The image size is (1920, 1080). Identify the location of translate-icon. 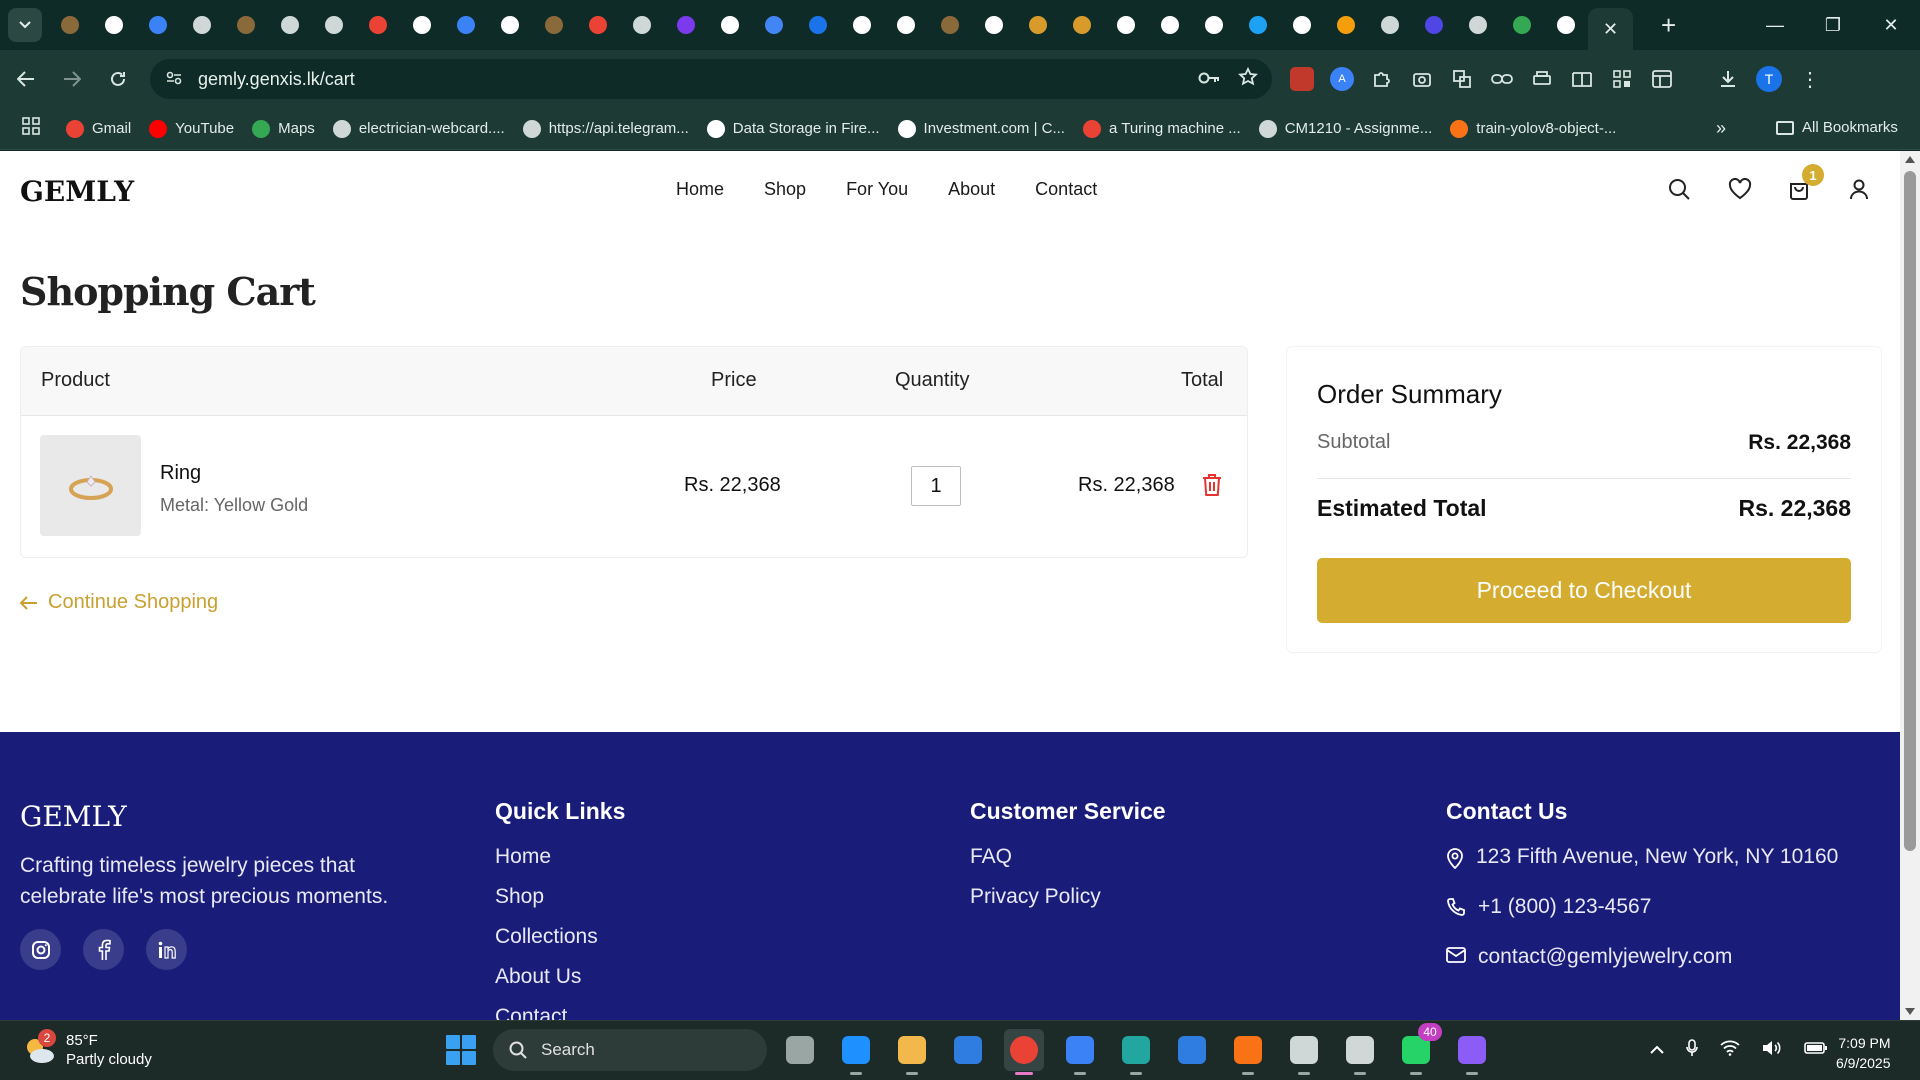
(1462, 79).